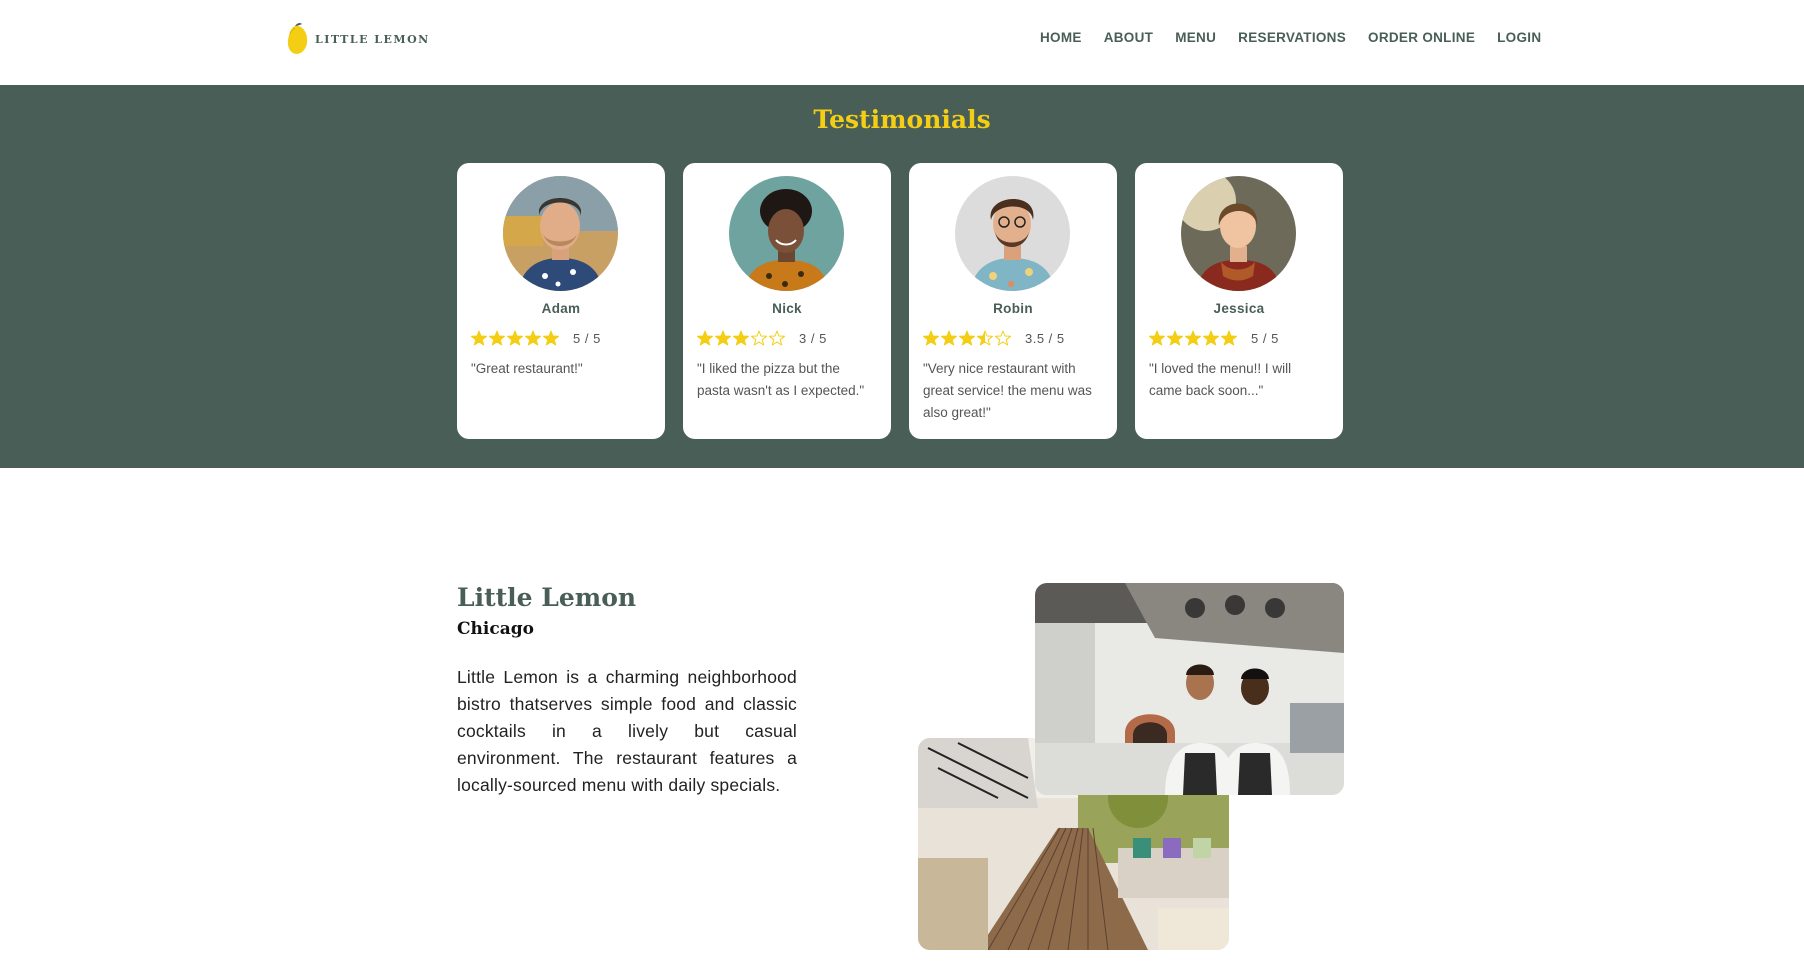  I want to click on logo: LITTLE LEMON, so click(357, 39).